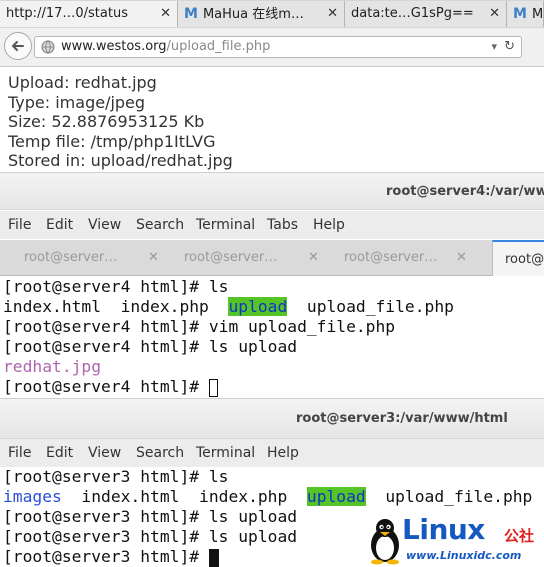 This screenshot has width=544, height=567. Describe the element at coordinates (282, 225) in the screenshot. I see `menu-tabs: Tabs` at that location.